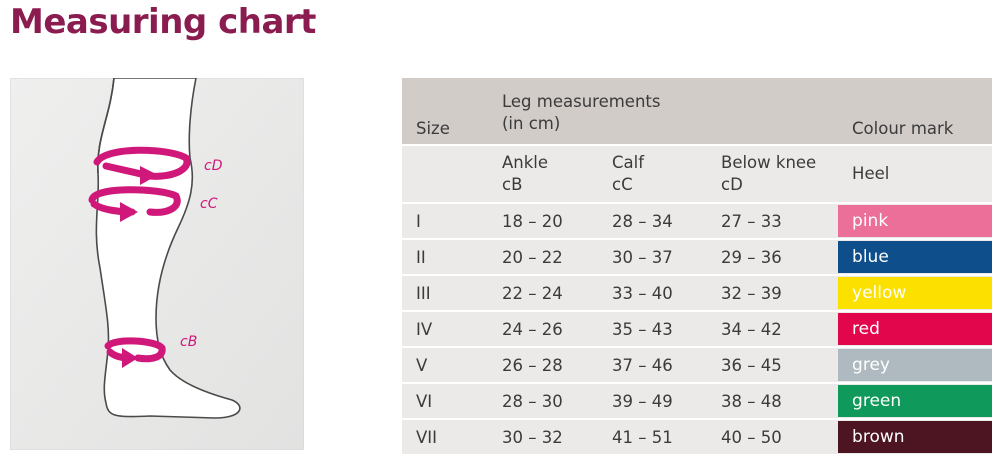 The height and width of the screenshot is (460, 1000). Describe the element at coordinates (773, 328) in the screenshot. I see `cell-below-knee: 34 – 42` at that location.